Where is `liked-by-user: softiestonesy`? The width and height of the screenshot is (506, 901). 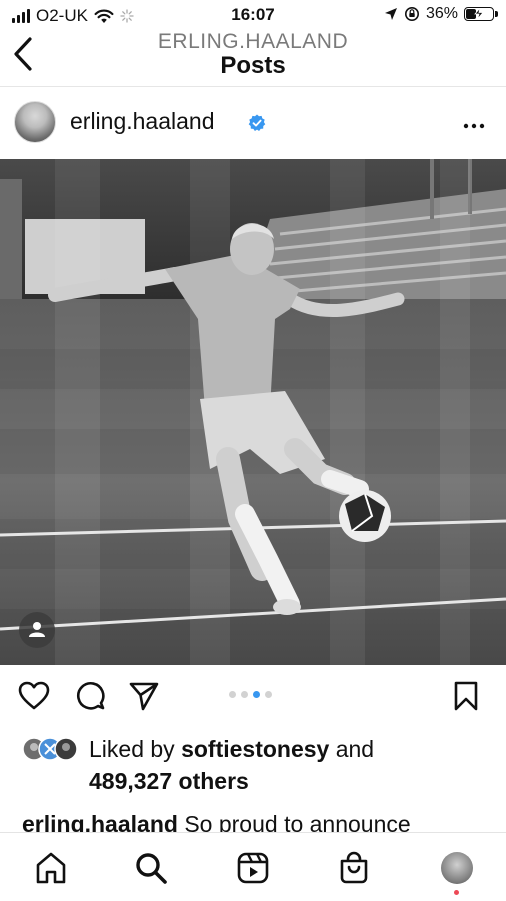
liked-by-user: softiestonesy is located at coordinates (255, 749).